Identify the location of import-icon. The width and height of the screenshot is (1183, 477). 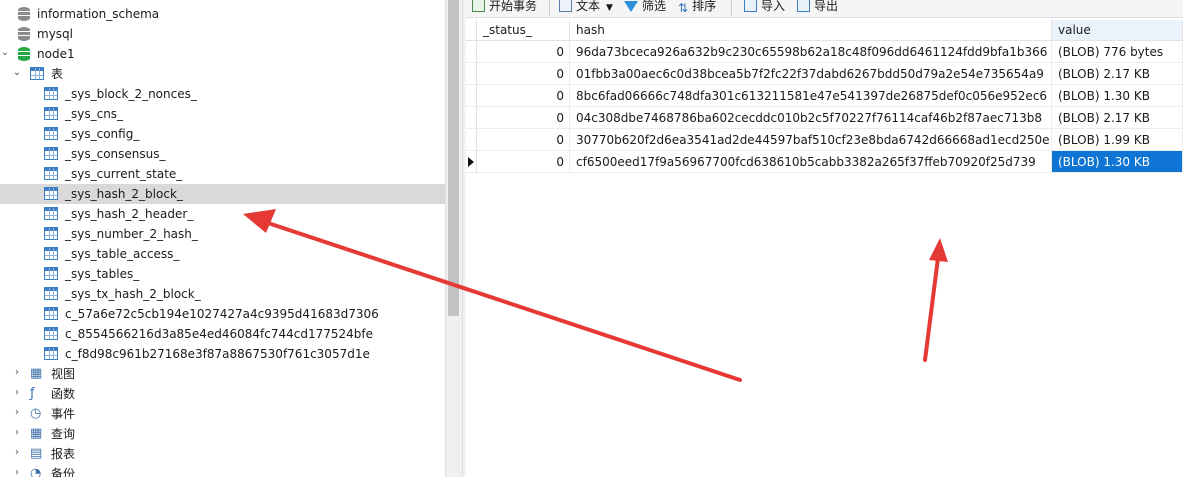
(750, 6).